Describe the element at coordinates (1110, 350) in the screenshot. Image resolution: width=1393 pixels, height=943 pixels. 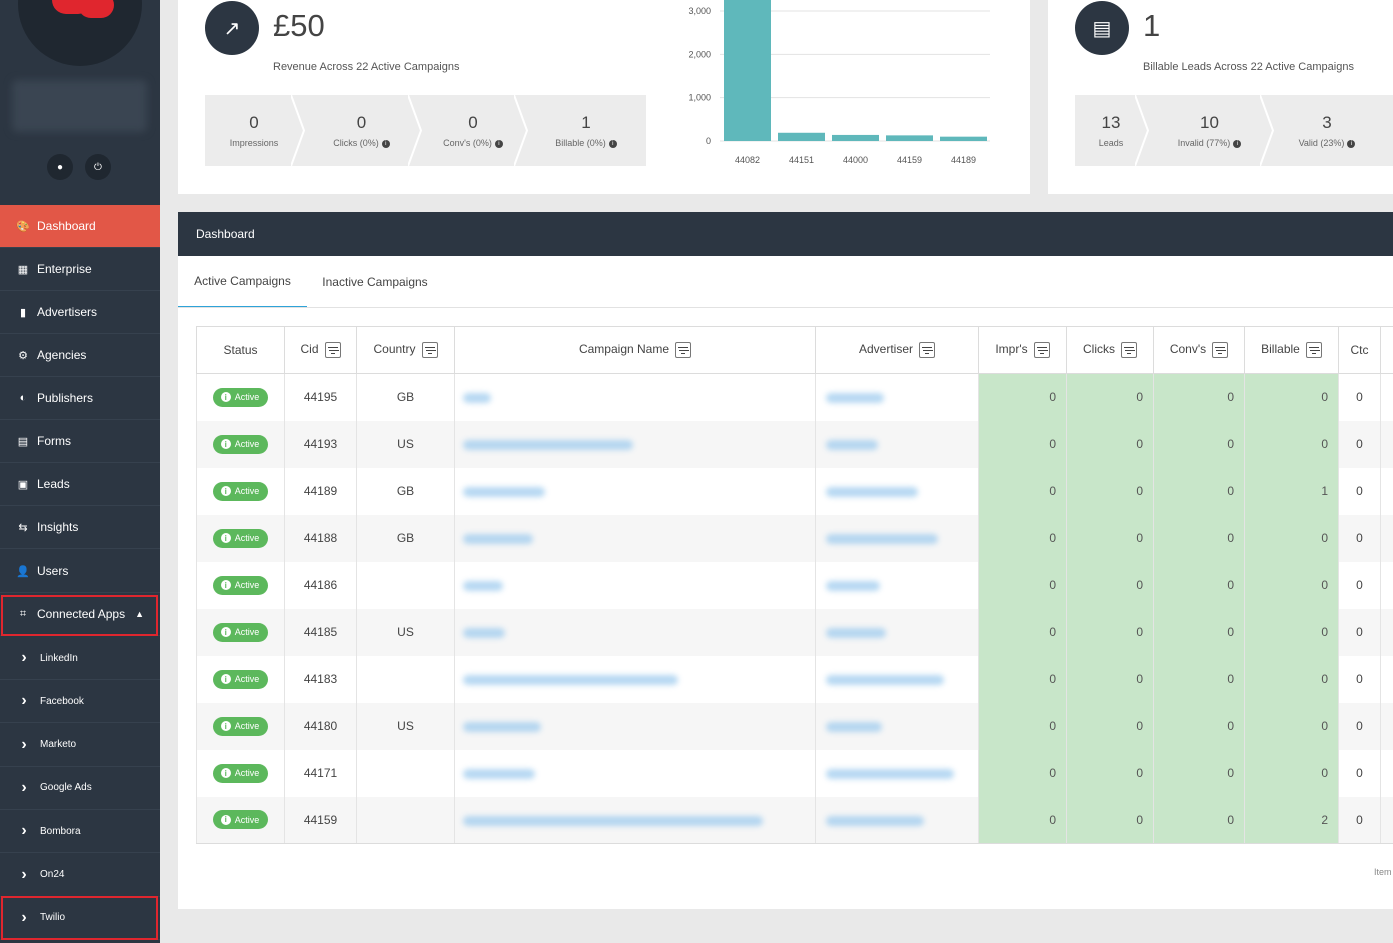
I see `column-header-clicks: Clicks` at that location.